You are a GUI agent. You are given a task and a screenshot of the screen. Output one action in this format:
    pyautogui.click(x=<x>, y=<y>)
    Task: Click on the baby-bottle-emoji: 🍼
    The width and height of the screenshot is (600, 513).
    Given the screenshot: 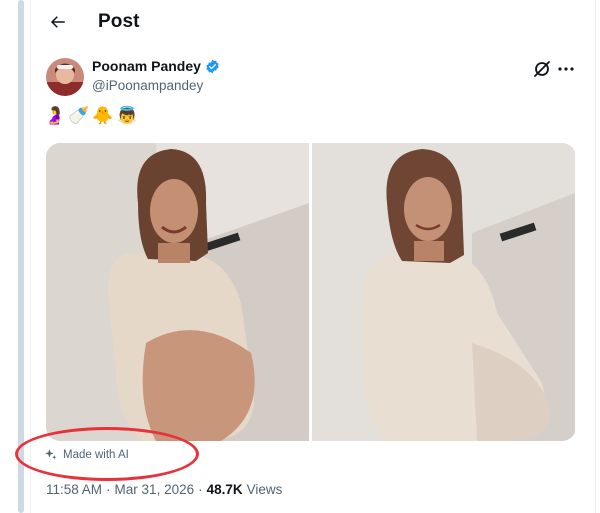 What is the action you would take?
    pyautogui.click(x=79, y=116)
    